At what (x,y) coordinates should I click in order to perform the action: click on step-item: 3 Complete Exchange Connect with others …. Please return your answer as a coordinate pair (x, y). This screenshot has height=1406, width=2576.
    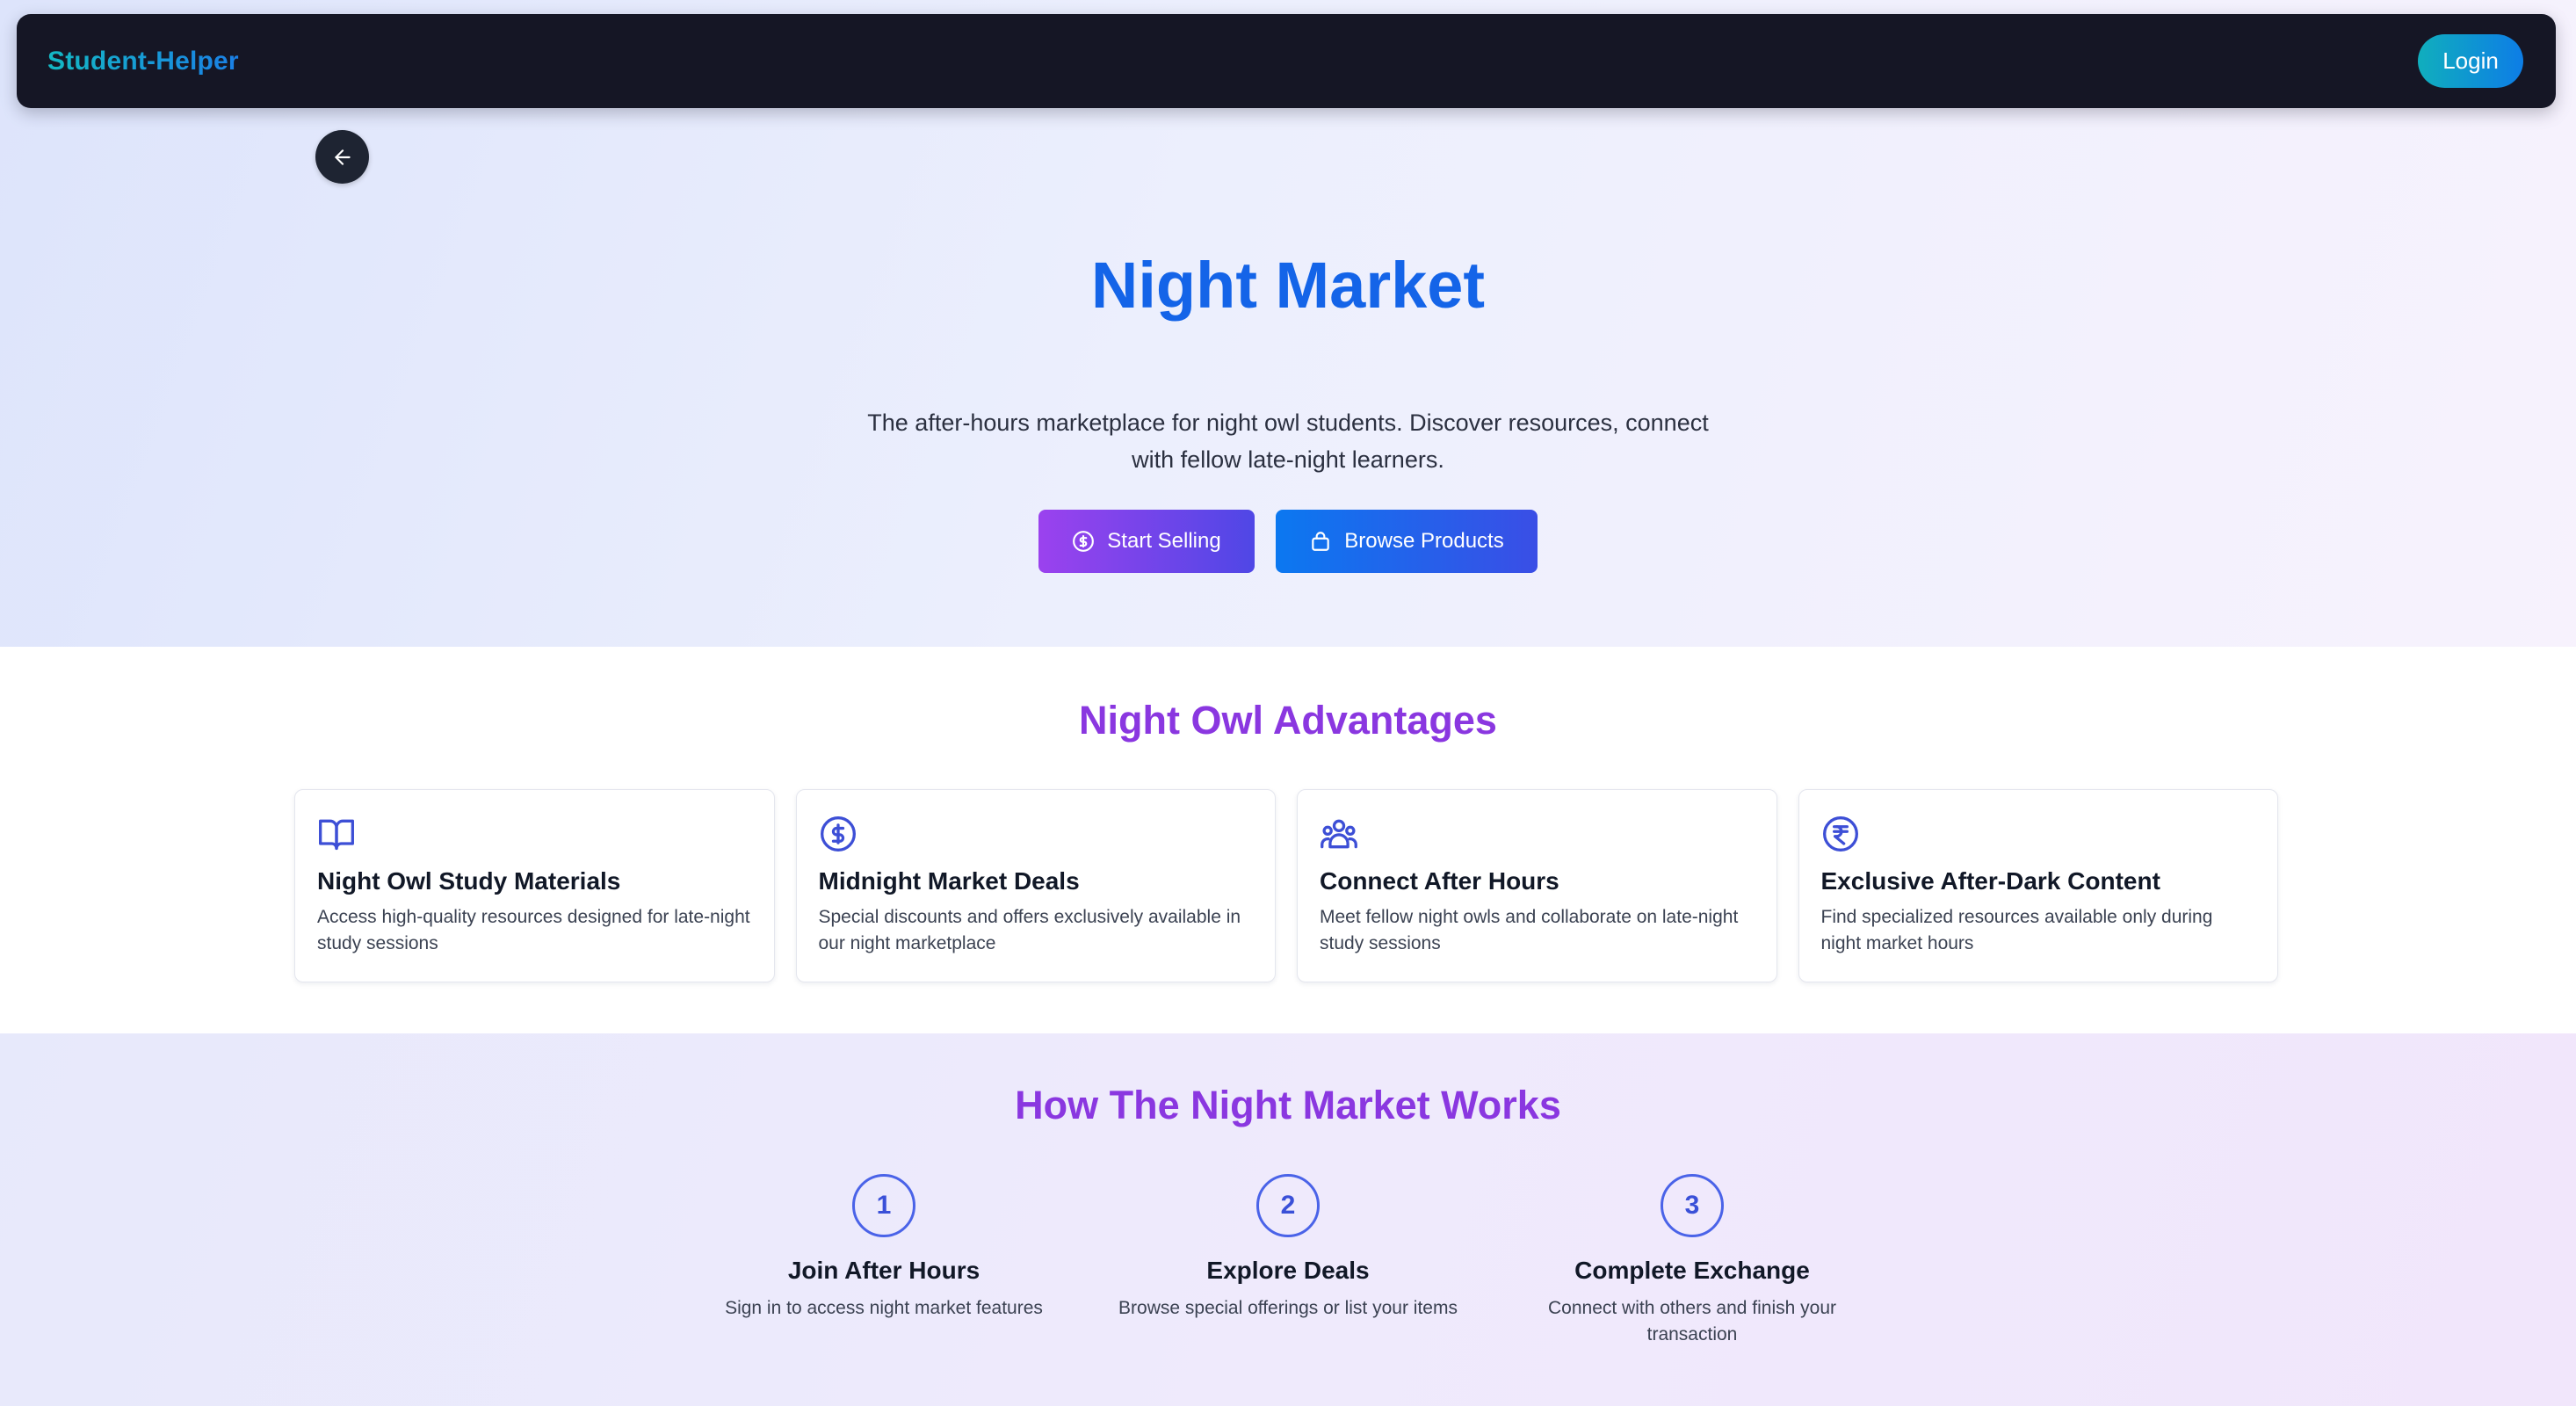
    Looking at the image, I should click on (1692, 1261).